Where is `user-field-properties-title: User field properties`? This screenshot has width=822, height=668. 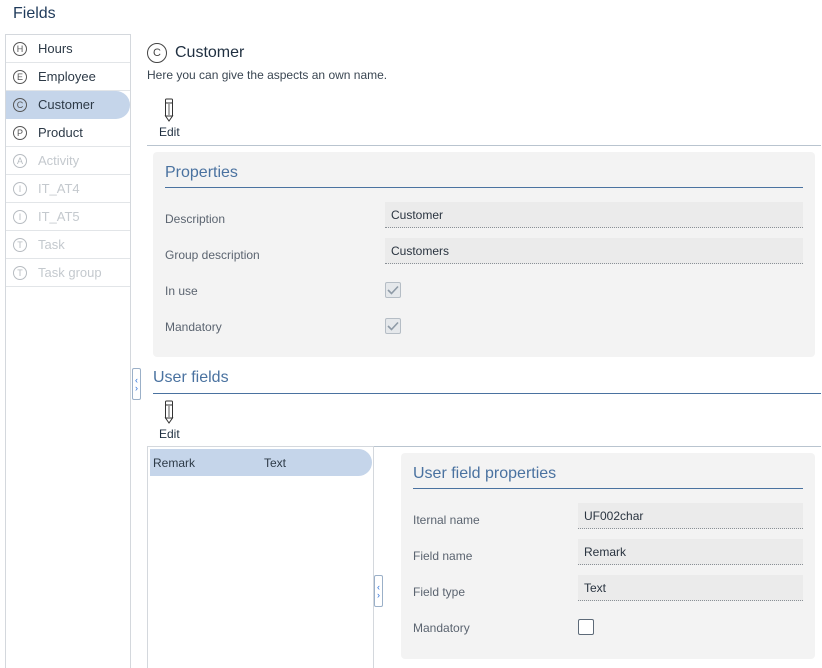
user-field-properties-title: User field properties is located at coordinates (485, 473).